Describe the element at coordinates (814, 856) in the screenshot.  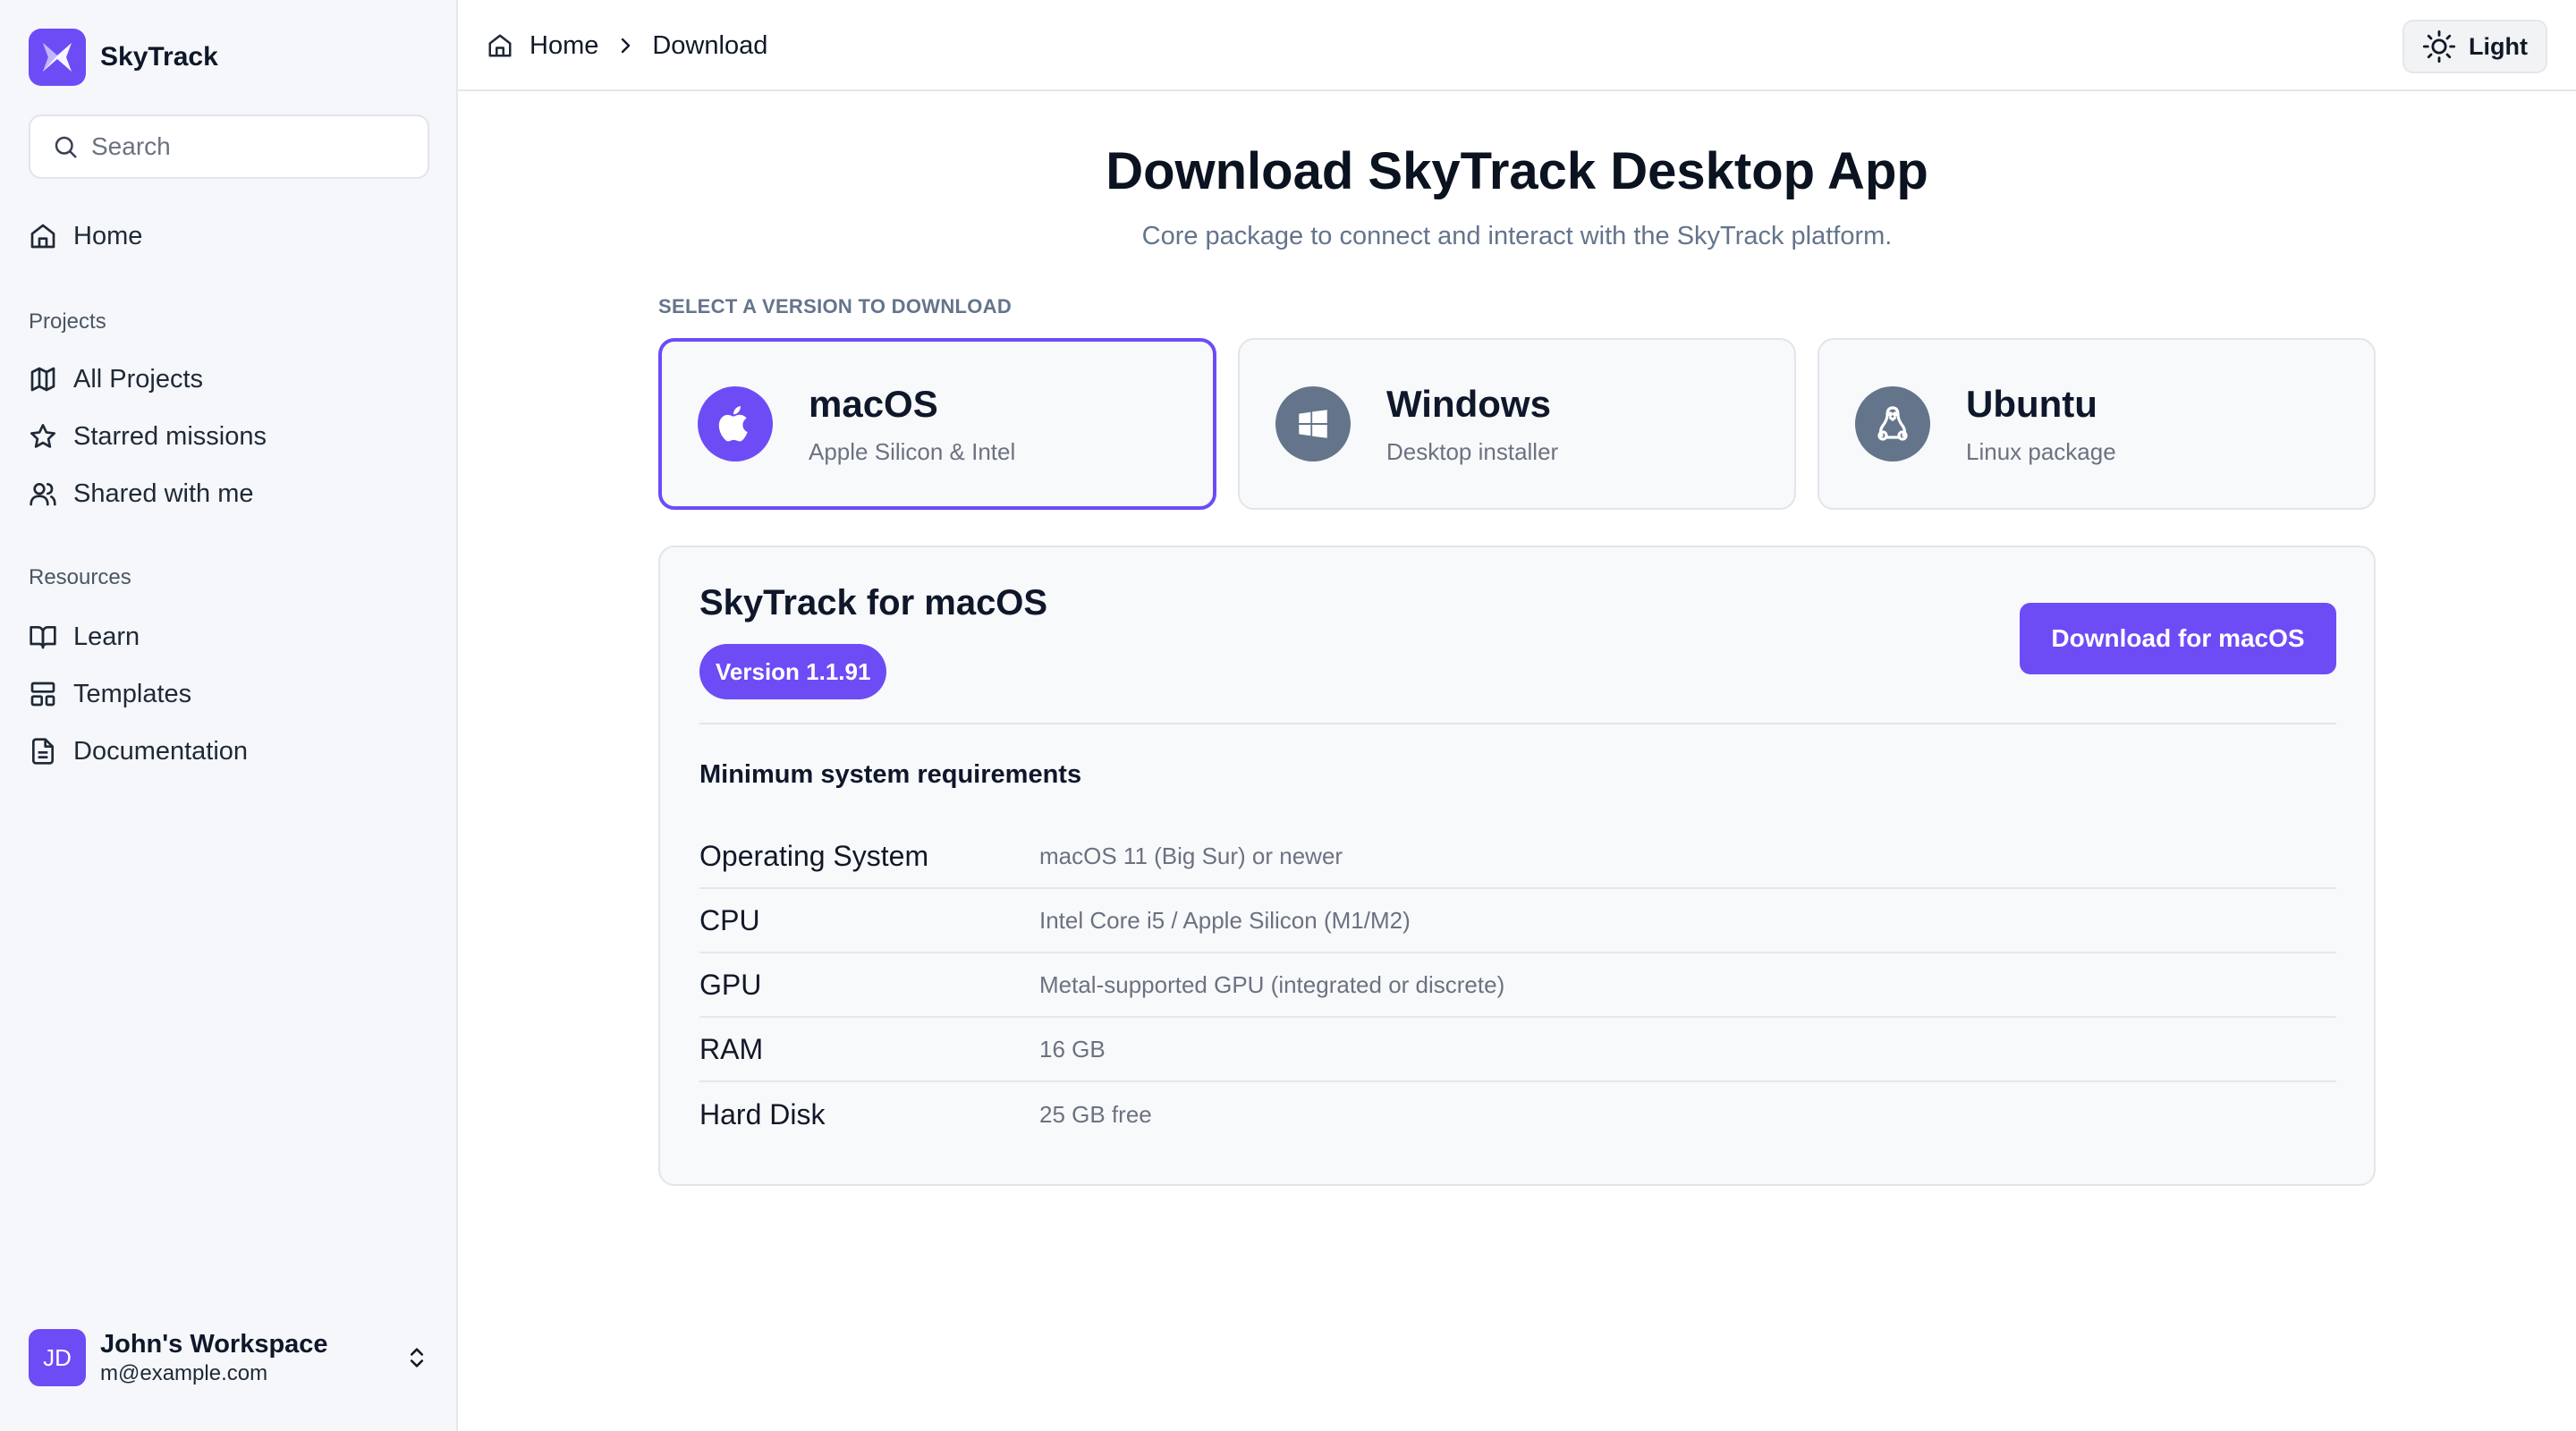
I see `requirement-key: Operating System` at that location.